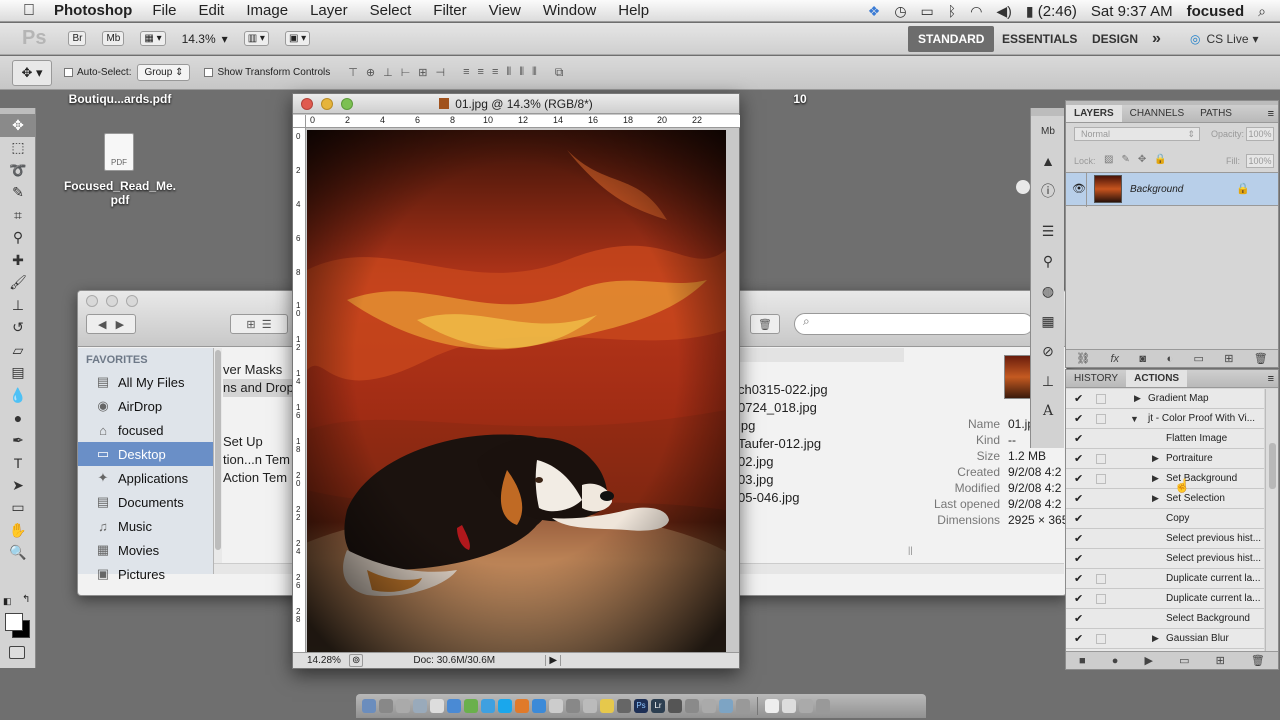 The height and width of the screenshot is (720, 1280). I want to click on quick-select-tool-icon: ✎, so click(18, 193).